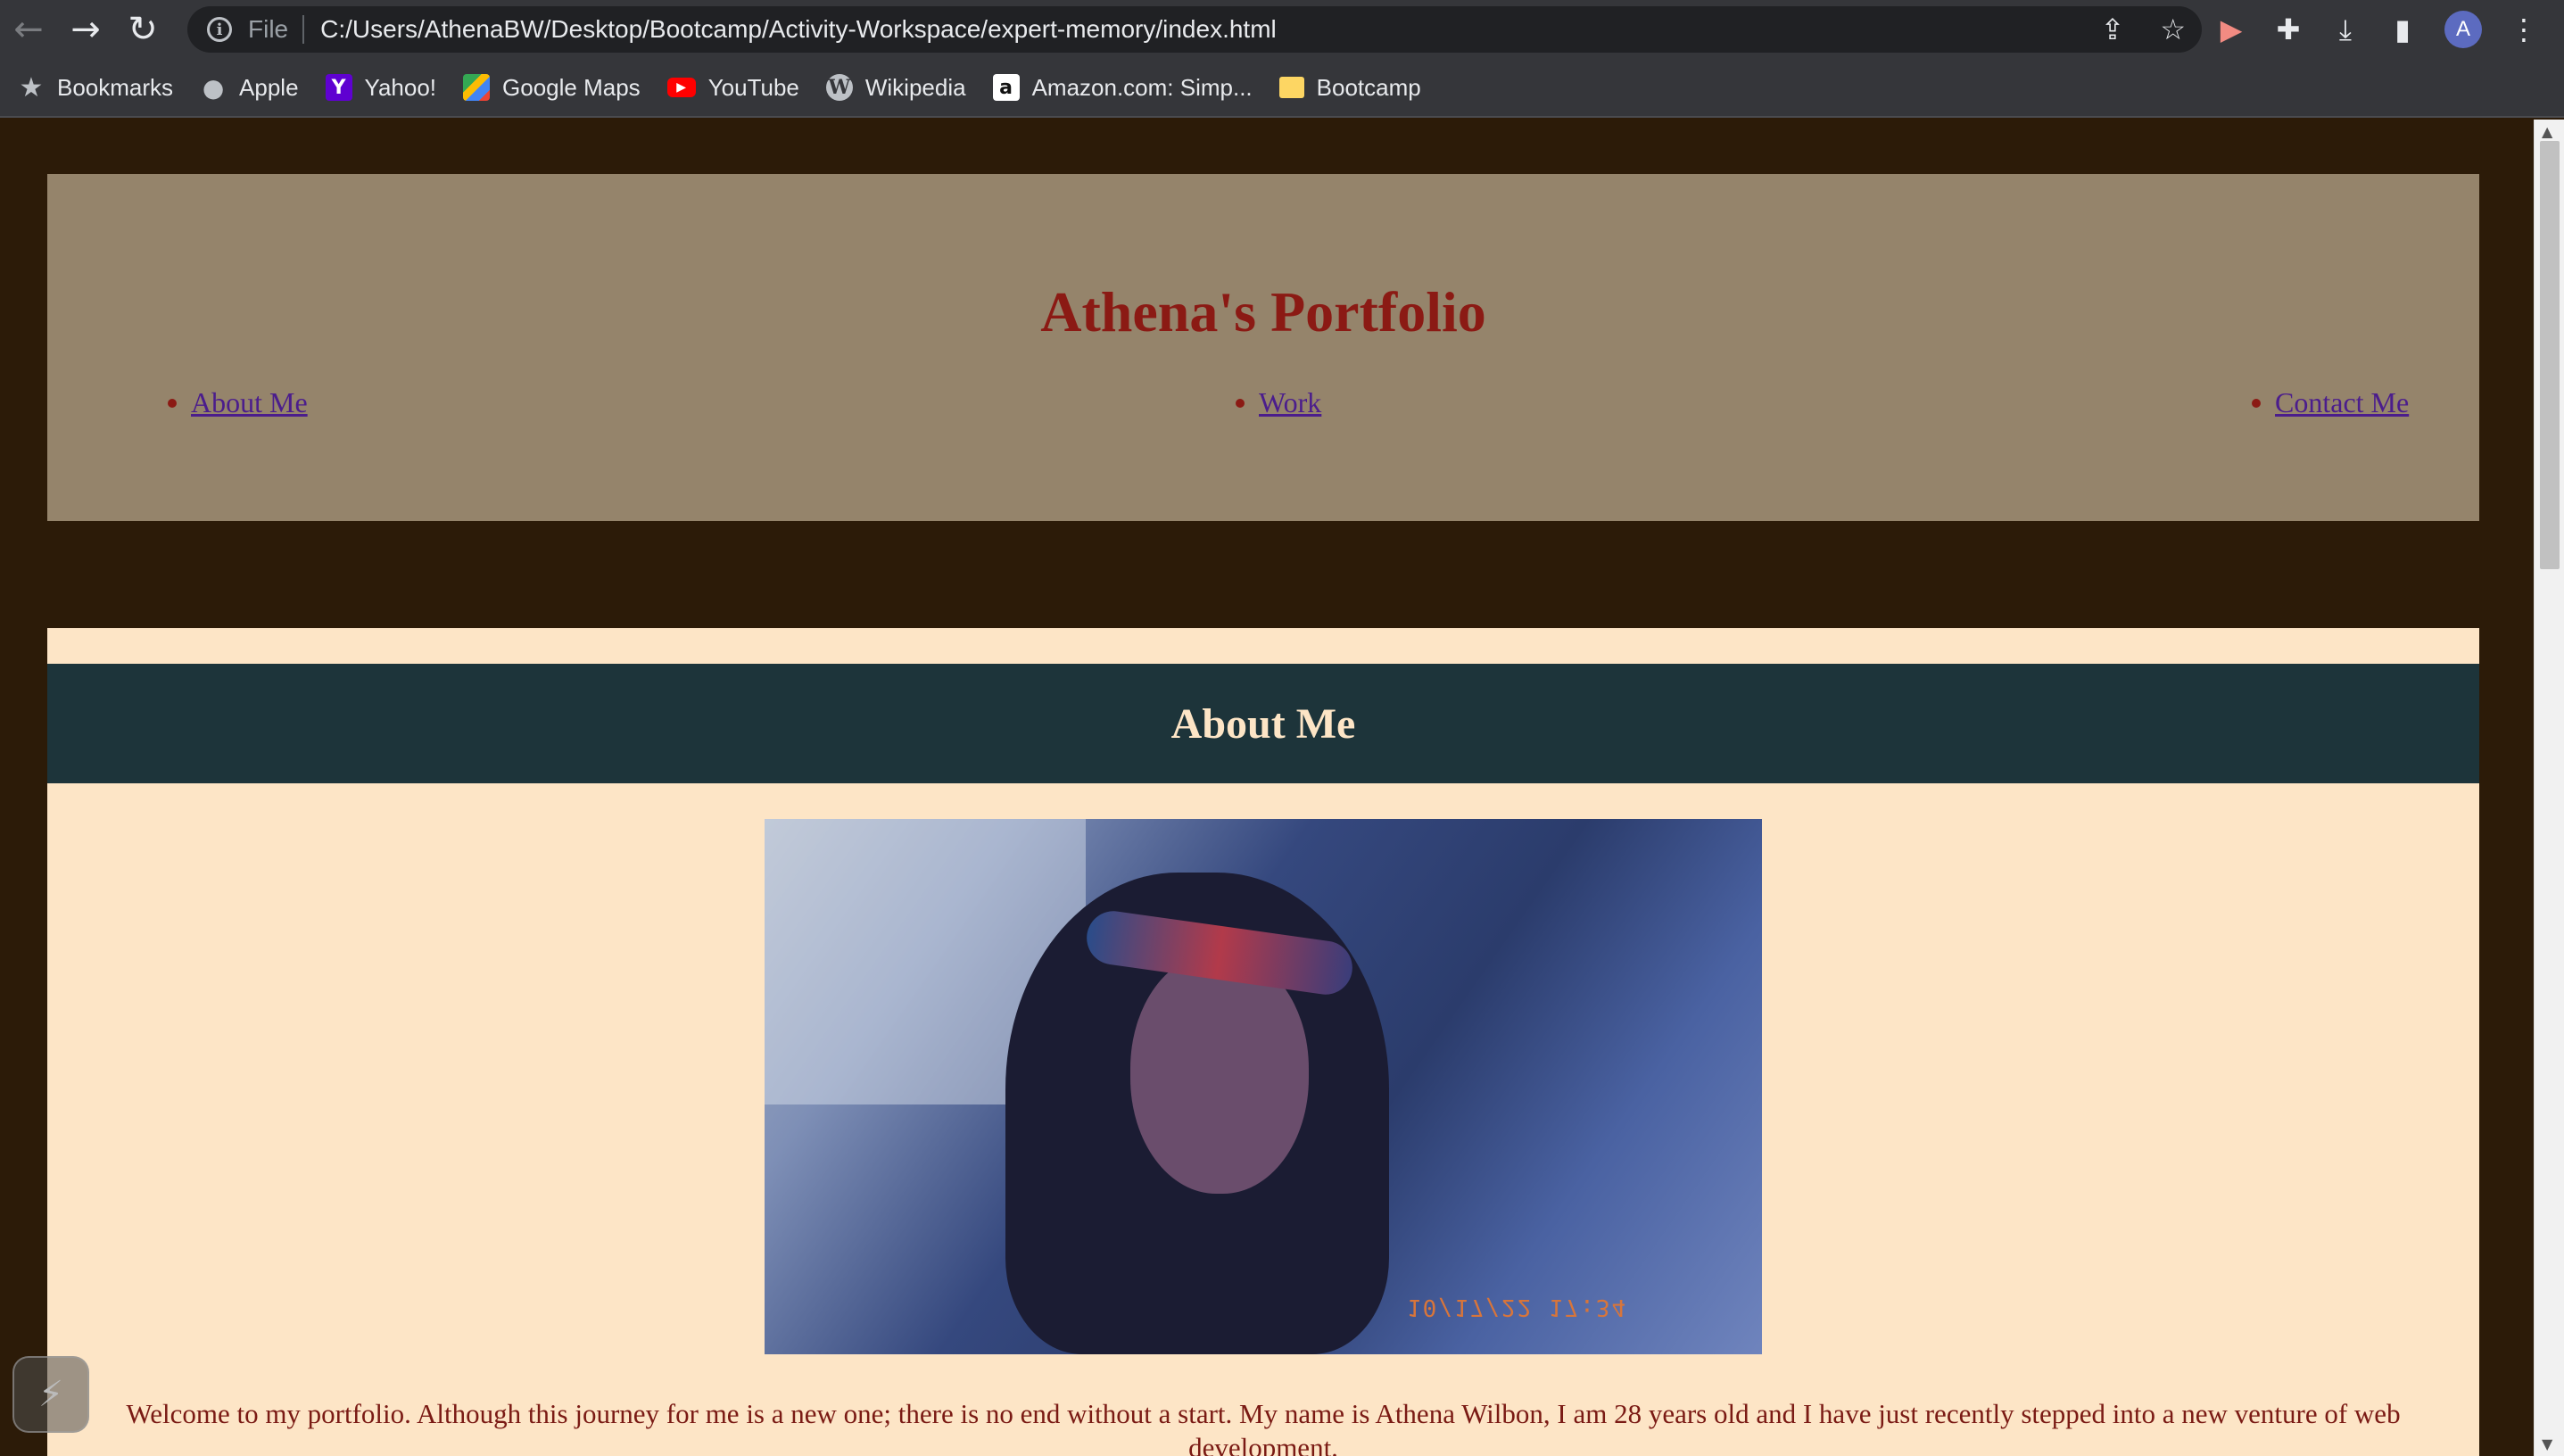 The image size is (2564, 1456). I want to click on nav-item-about: About Me, so click(238, 402).